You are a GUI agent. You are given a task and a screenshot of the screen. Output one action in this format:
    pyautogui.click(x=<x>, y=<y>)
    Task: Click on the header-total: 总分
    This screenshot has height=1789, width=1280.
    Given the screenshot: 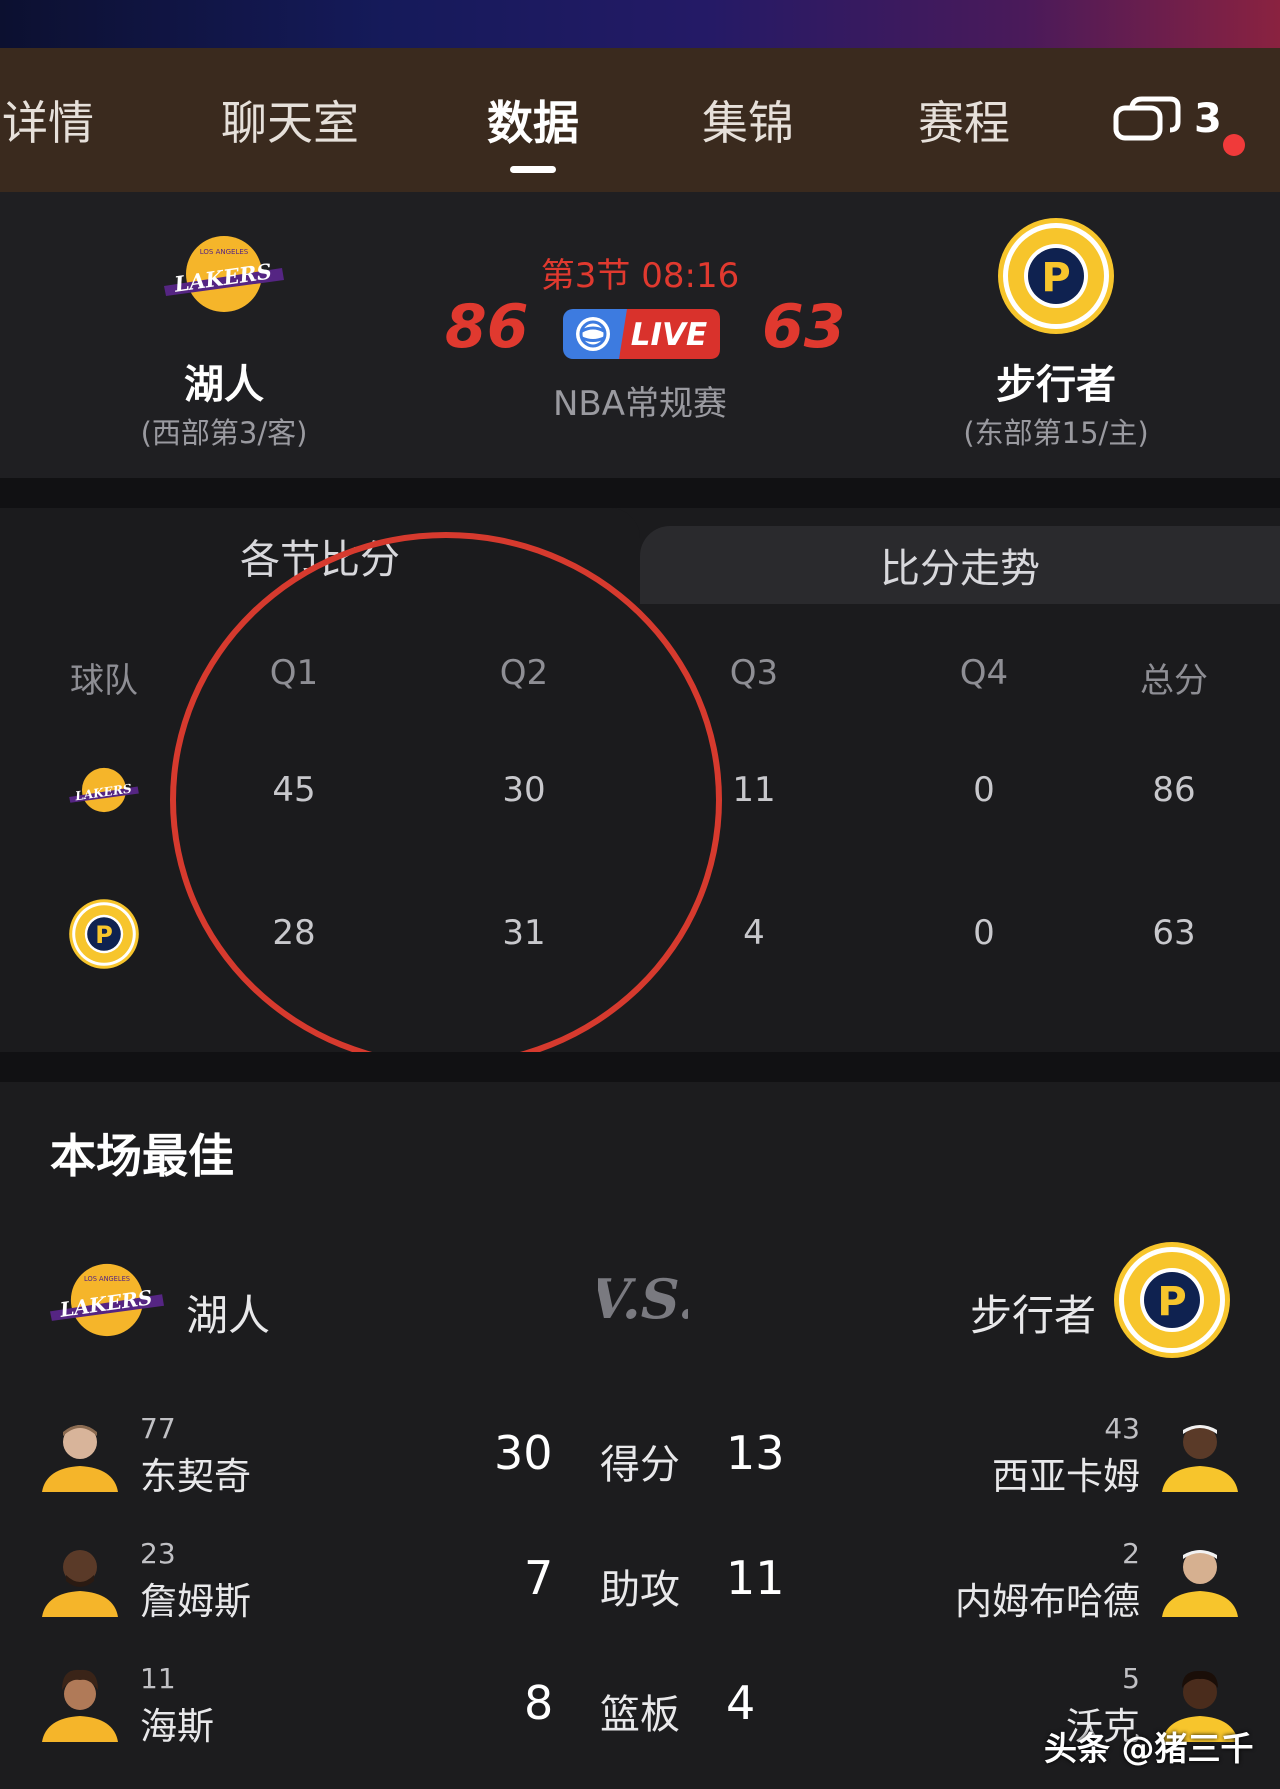 What is the action you would take?
    pyautogui.click(x=1174, y=681)
    